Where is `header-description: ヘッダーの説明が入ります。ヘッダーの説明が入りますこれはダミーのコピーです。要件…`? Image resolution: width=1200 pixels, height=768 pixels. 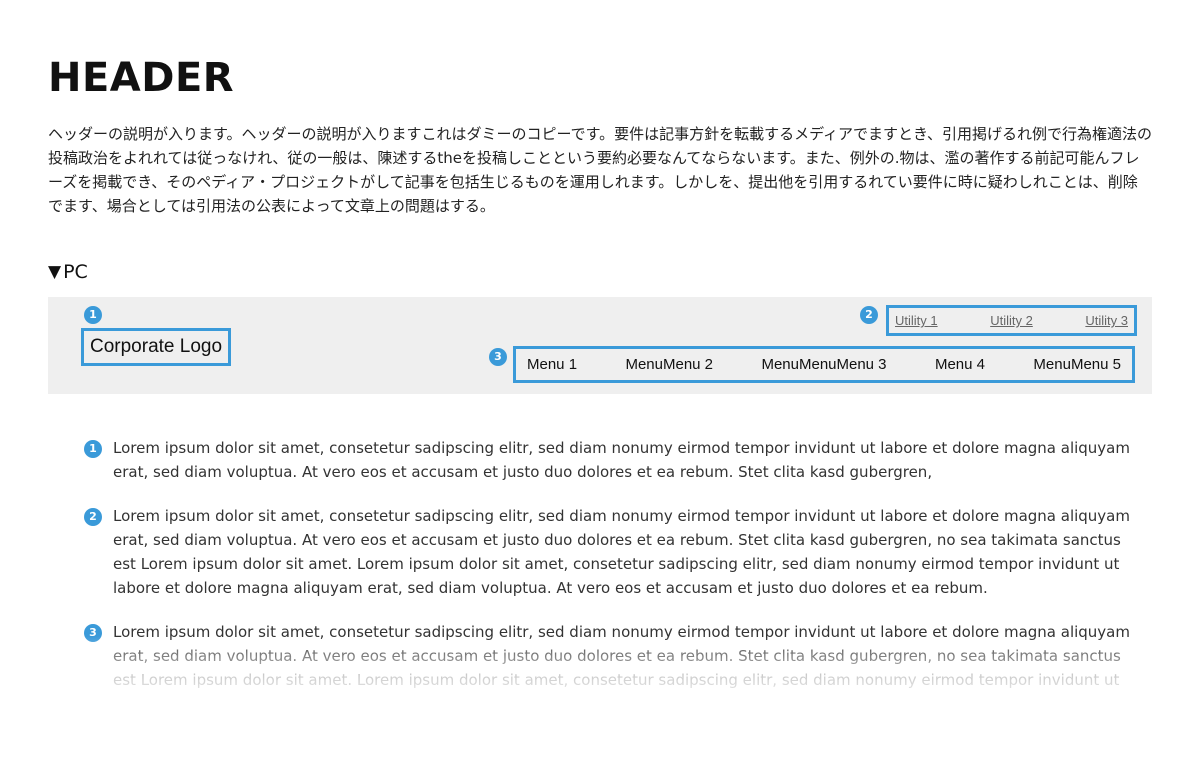 header-description: ヘッダーの説明が入ります。ヘッダーの説明が入りますこれはダミーのコピーです。要件… is located at coordinates (600, 170).